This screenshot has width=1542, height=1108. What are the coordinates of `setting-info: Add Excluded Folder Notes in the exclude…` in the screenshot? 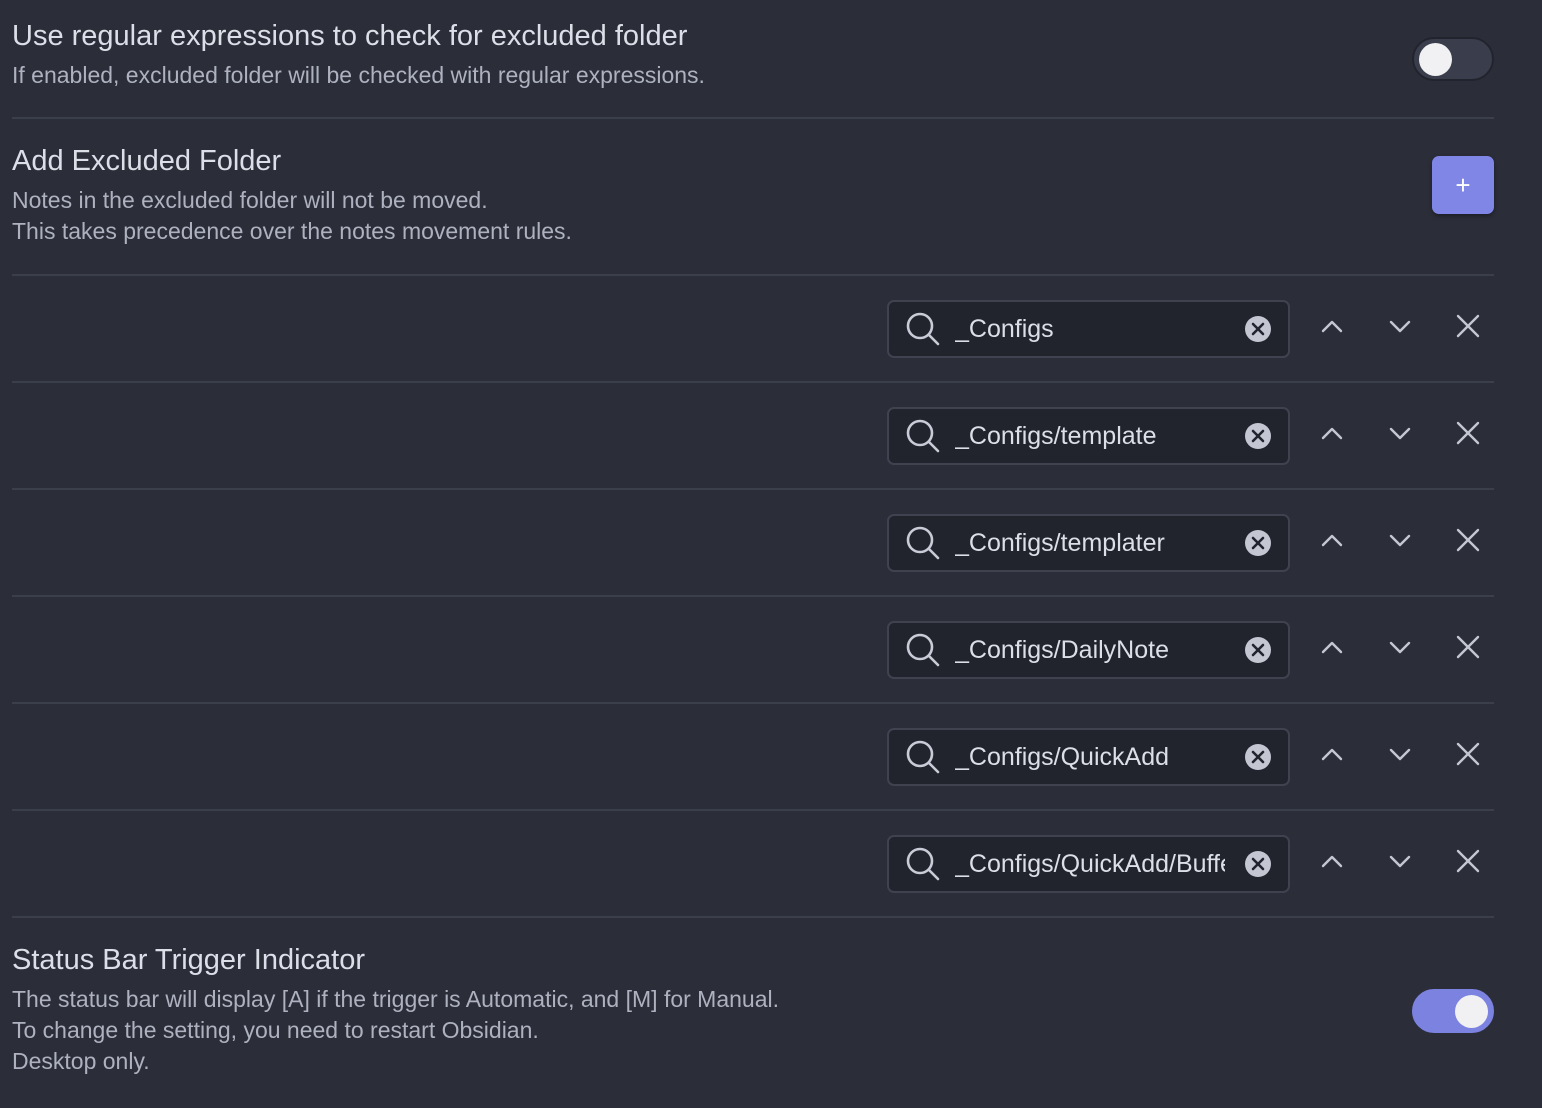 It's located at (722, 195).